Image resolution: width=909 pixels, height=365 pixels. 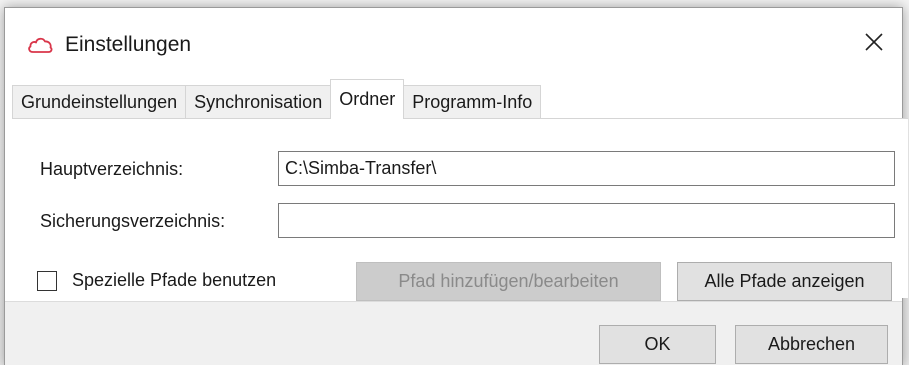 What do you see at coordinates (472, 102) in the screenshot?
I see `tab-programm-info: Programm-Info` at bounding box center [472, 102].